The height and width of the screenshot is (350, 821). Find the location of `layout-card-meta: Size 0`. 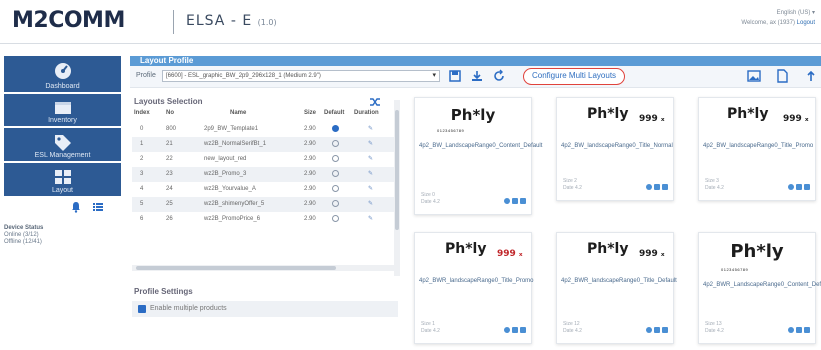

layout-card-meta: Size 0 is located at coordinates (428, 195).